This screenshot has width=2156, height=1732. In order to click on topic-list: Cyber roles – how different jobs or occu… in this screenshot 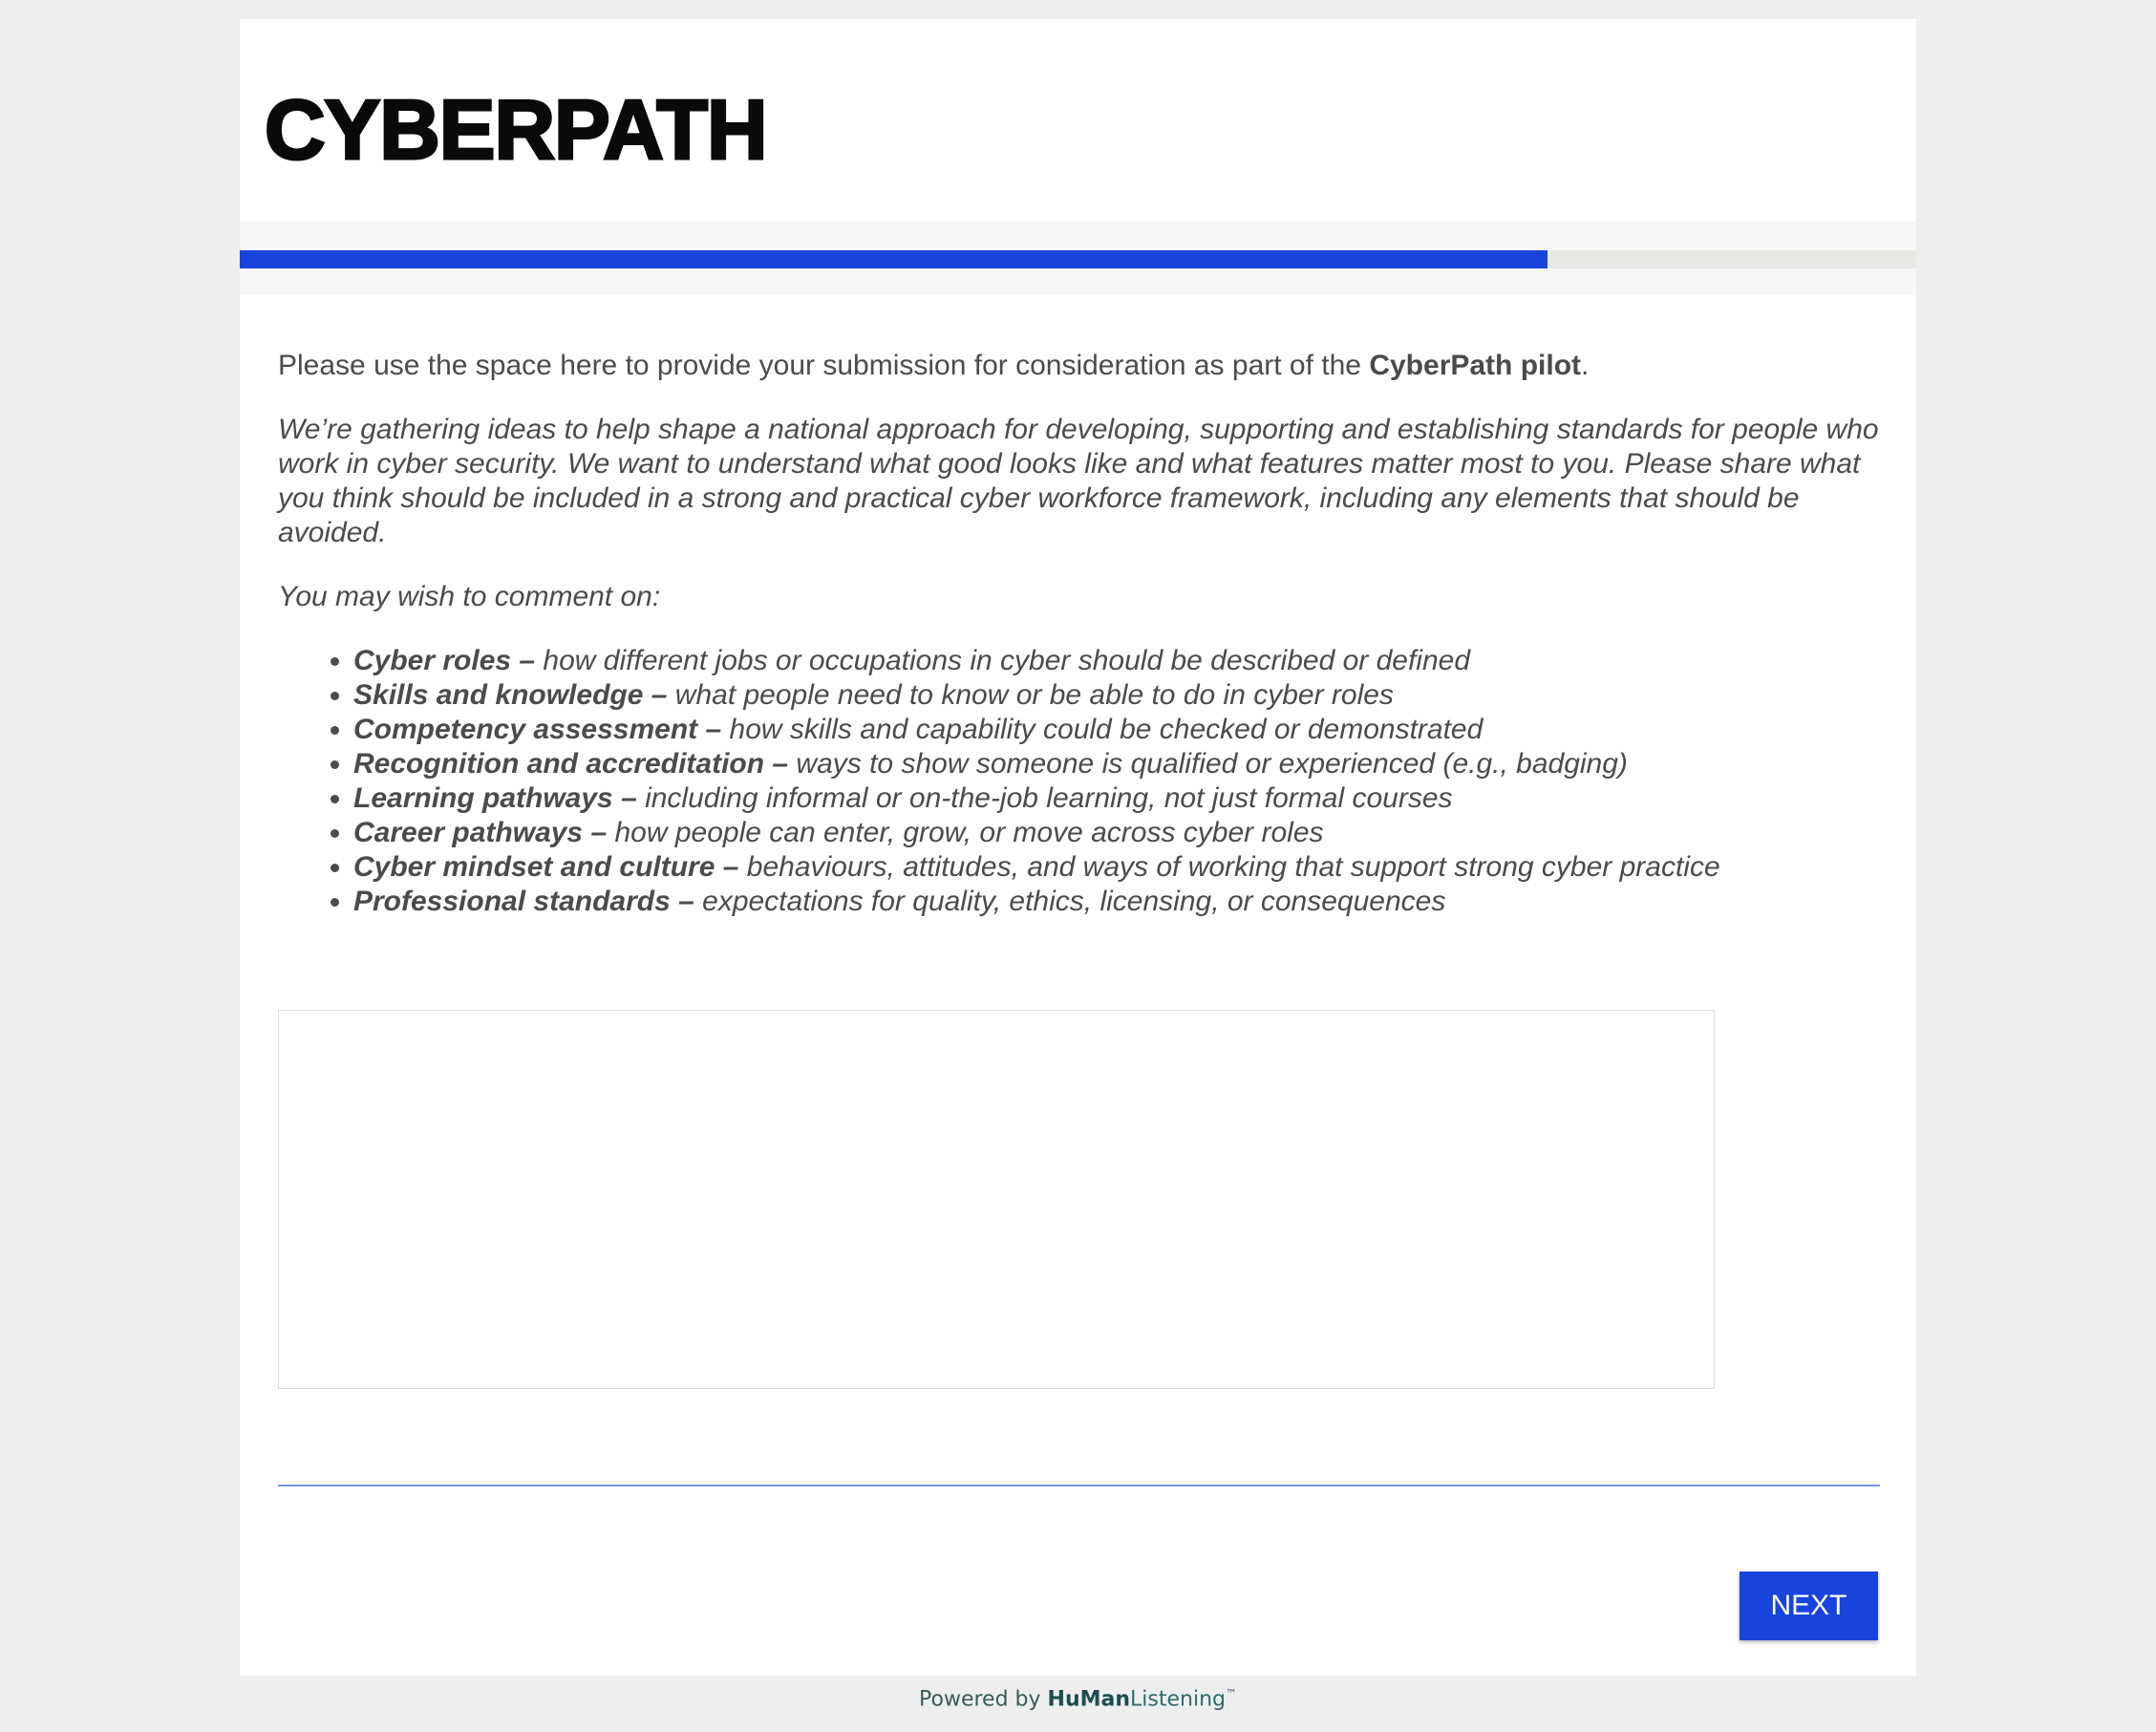, I will do `click(1080, 781)`.